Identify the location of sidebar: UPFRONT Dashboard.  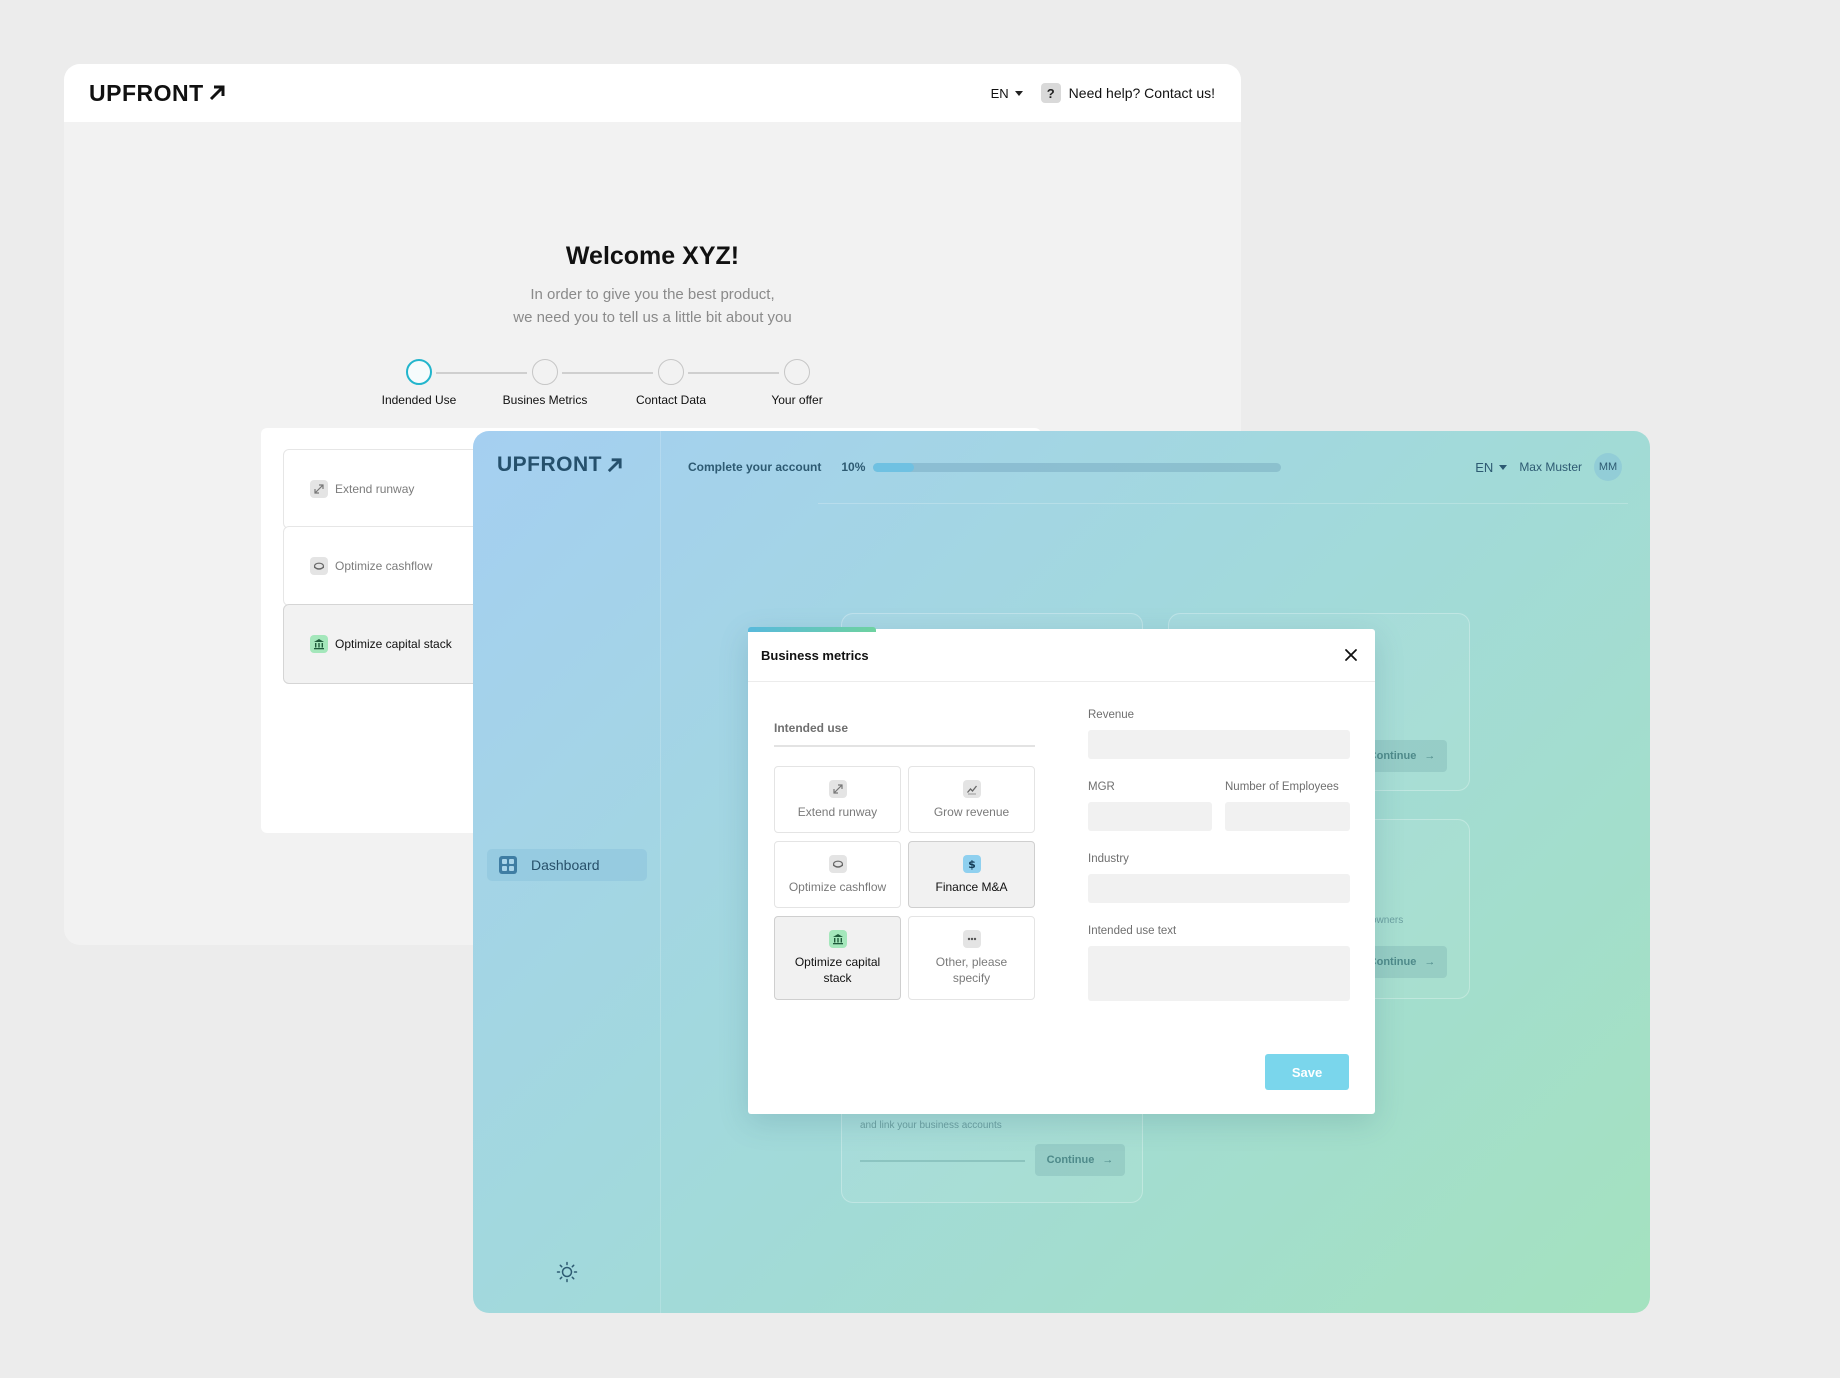
(567, 872).